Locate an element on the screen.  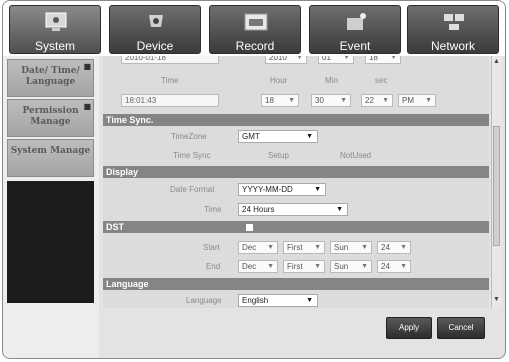
section-header-display: Display is located at coordinates (296, 172).